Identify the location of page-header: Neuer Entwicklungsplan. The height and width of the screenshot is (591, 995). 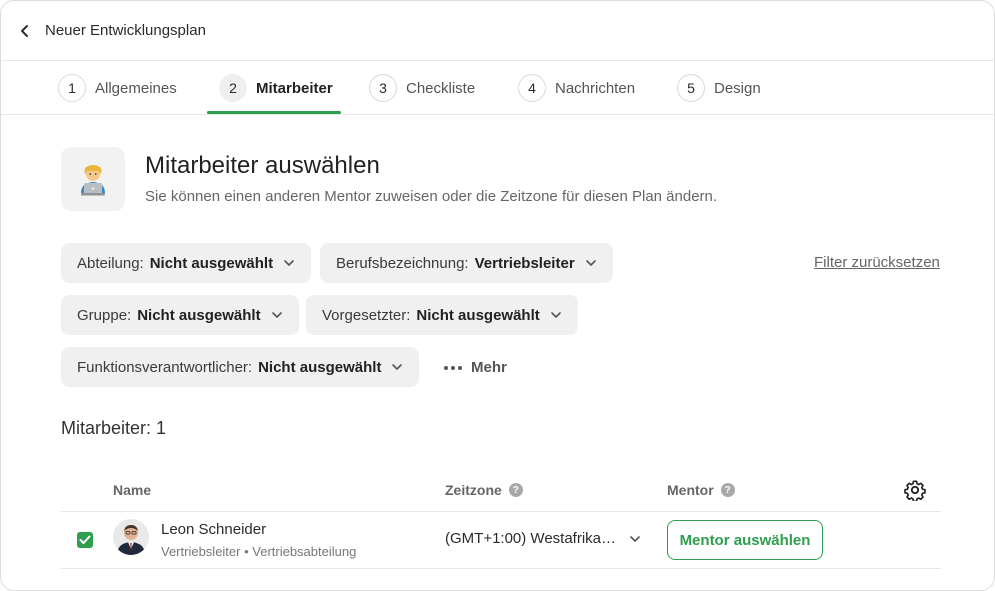
(497, 31).